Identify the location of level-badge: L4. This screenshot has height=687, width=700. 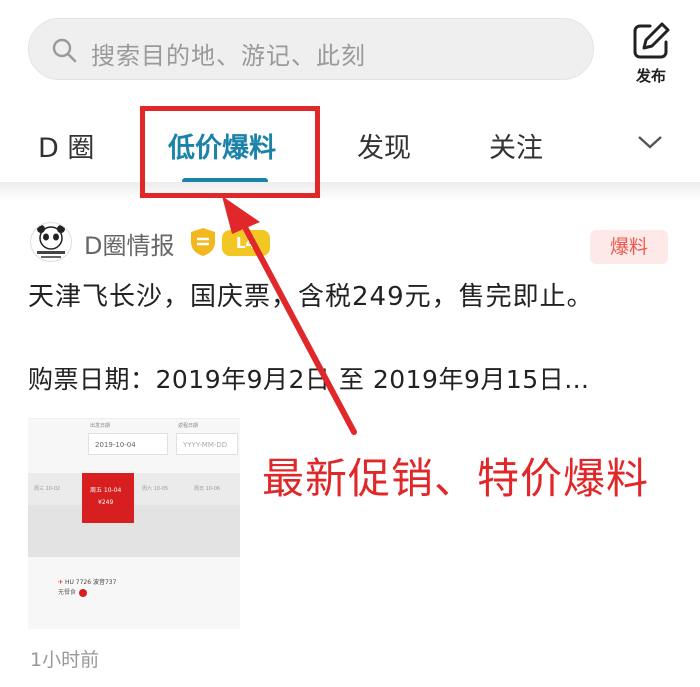
(246, 243).